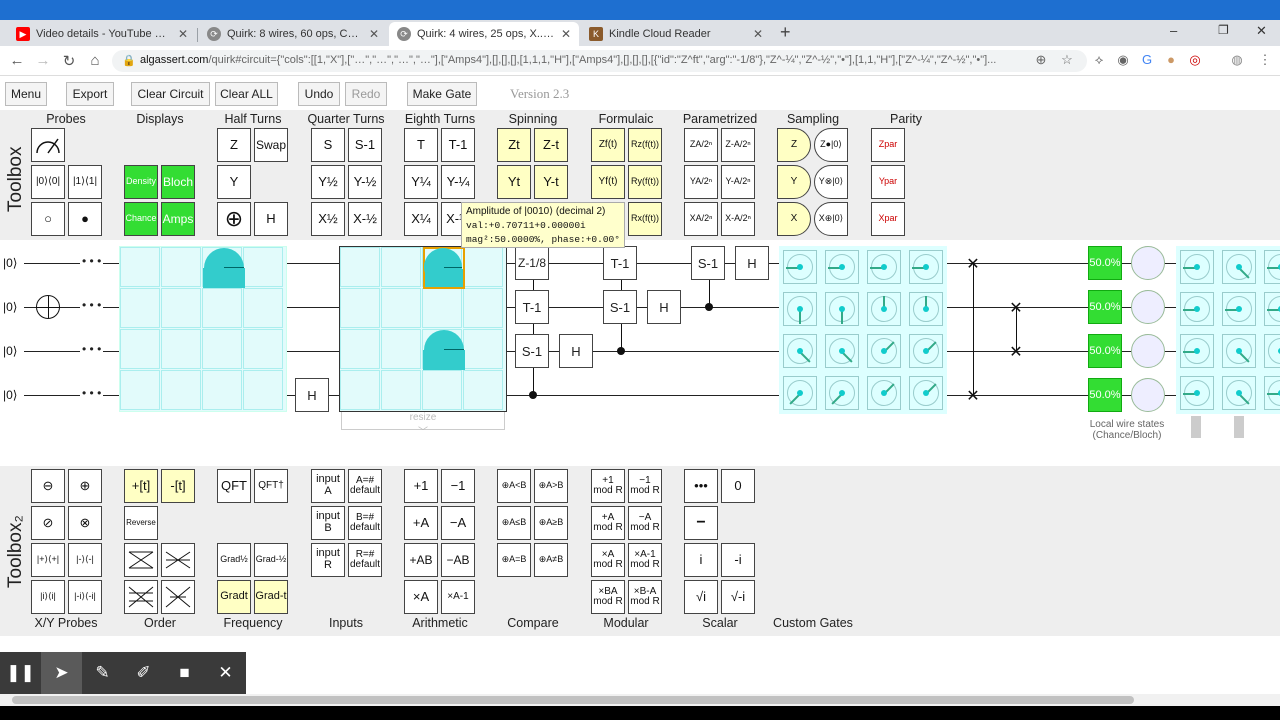 Image resolution: width=1280 pixels, height=720 pixels. What do you see at coordinates (1105, 351) in the screenshot?
I see `chance-display-wire-2: 50.0%` at bounding box center [1105, 351].